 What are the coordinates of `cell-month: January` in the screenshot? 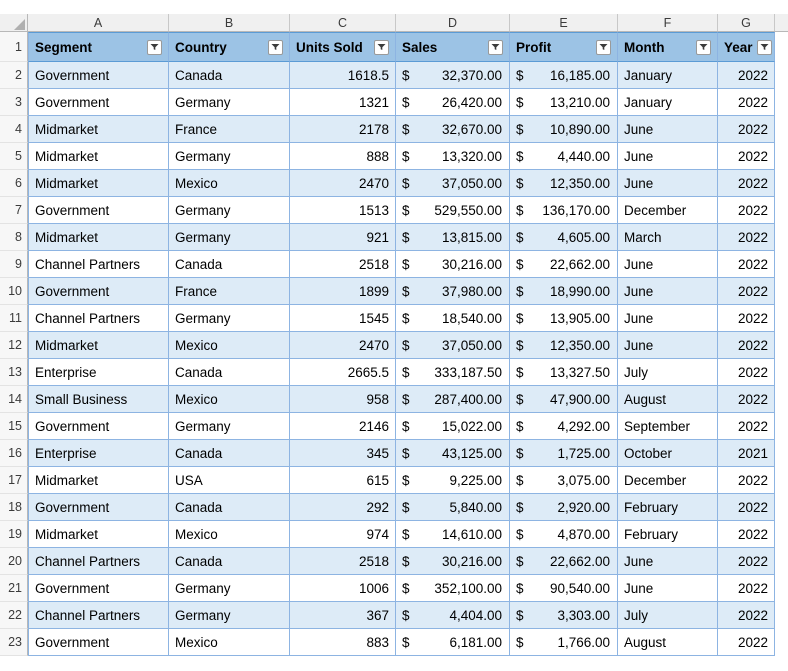 It's located at (668, 75).